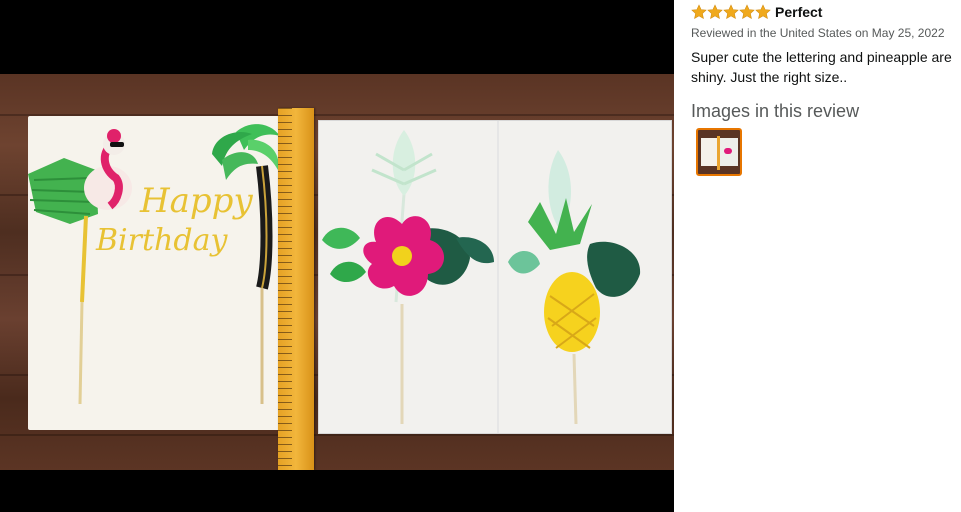 This screenshot has height=512, width=961. I want to click on palm-tree-topper, so click(246, 264).